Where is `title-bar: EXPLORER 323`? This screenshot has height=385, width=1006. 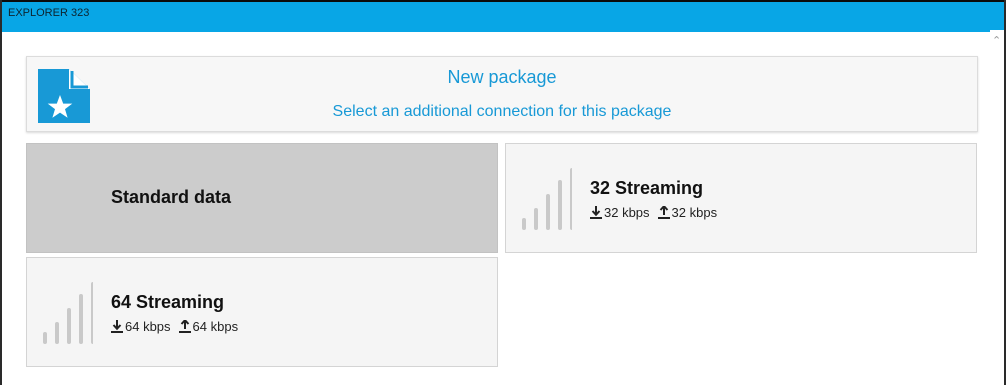
title-bar: EXPLORER 323 is located at coordinates (503, 16).